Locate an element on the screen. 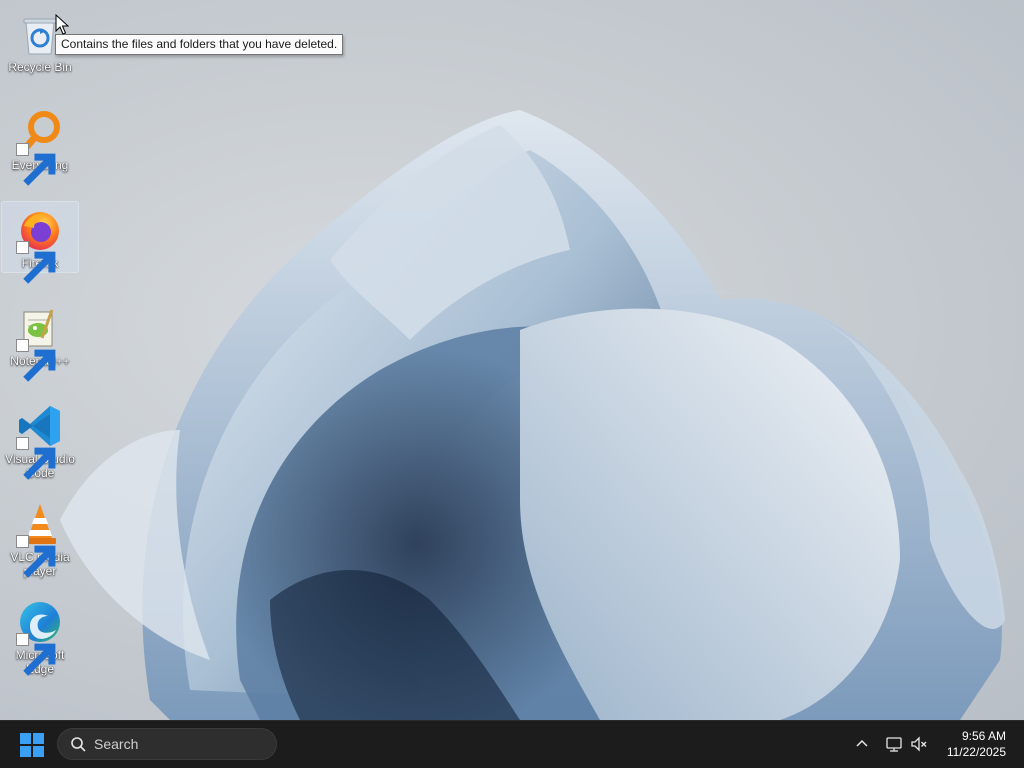  volume-button is located at coordinates (919, 744).